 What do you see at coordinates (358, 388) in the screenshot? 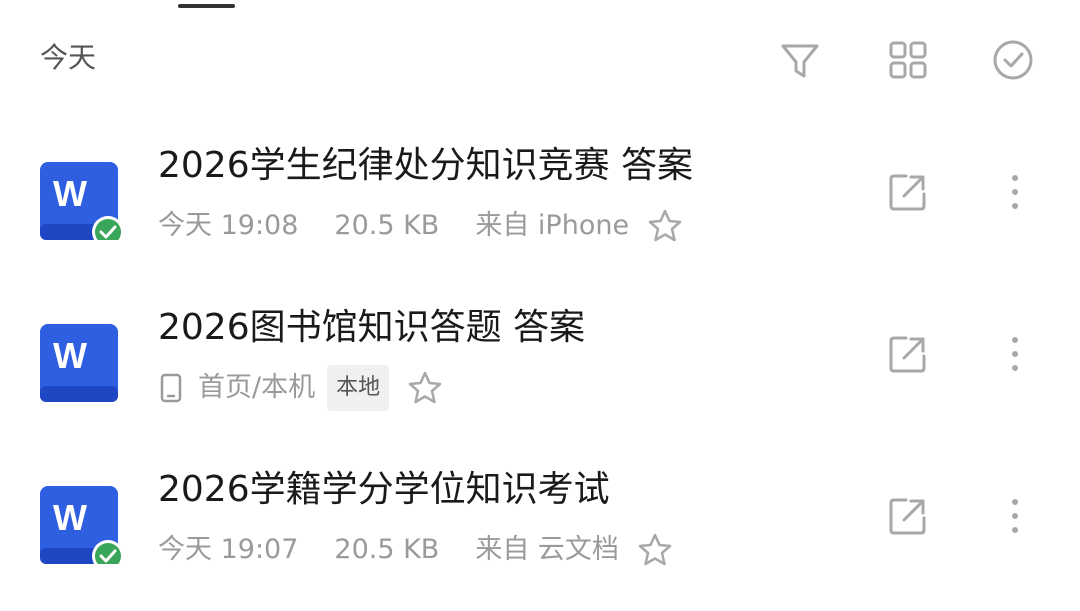
I see `local-tag: 本地` at bounding box center [358, 388].